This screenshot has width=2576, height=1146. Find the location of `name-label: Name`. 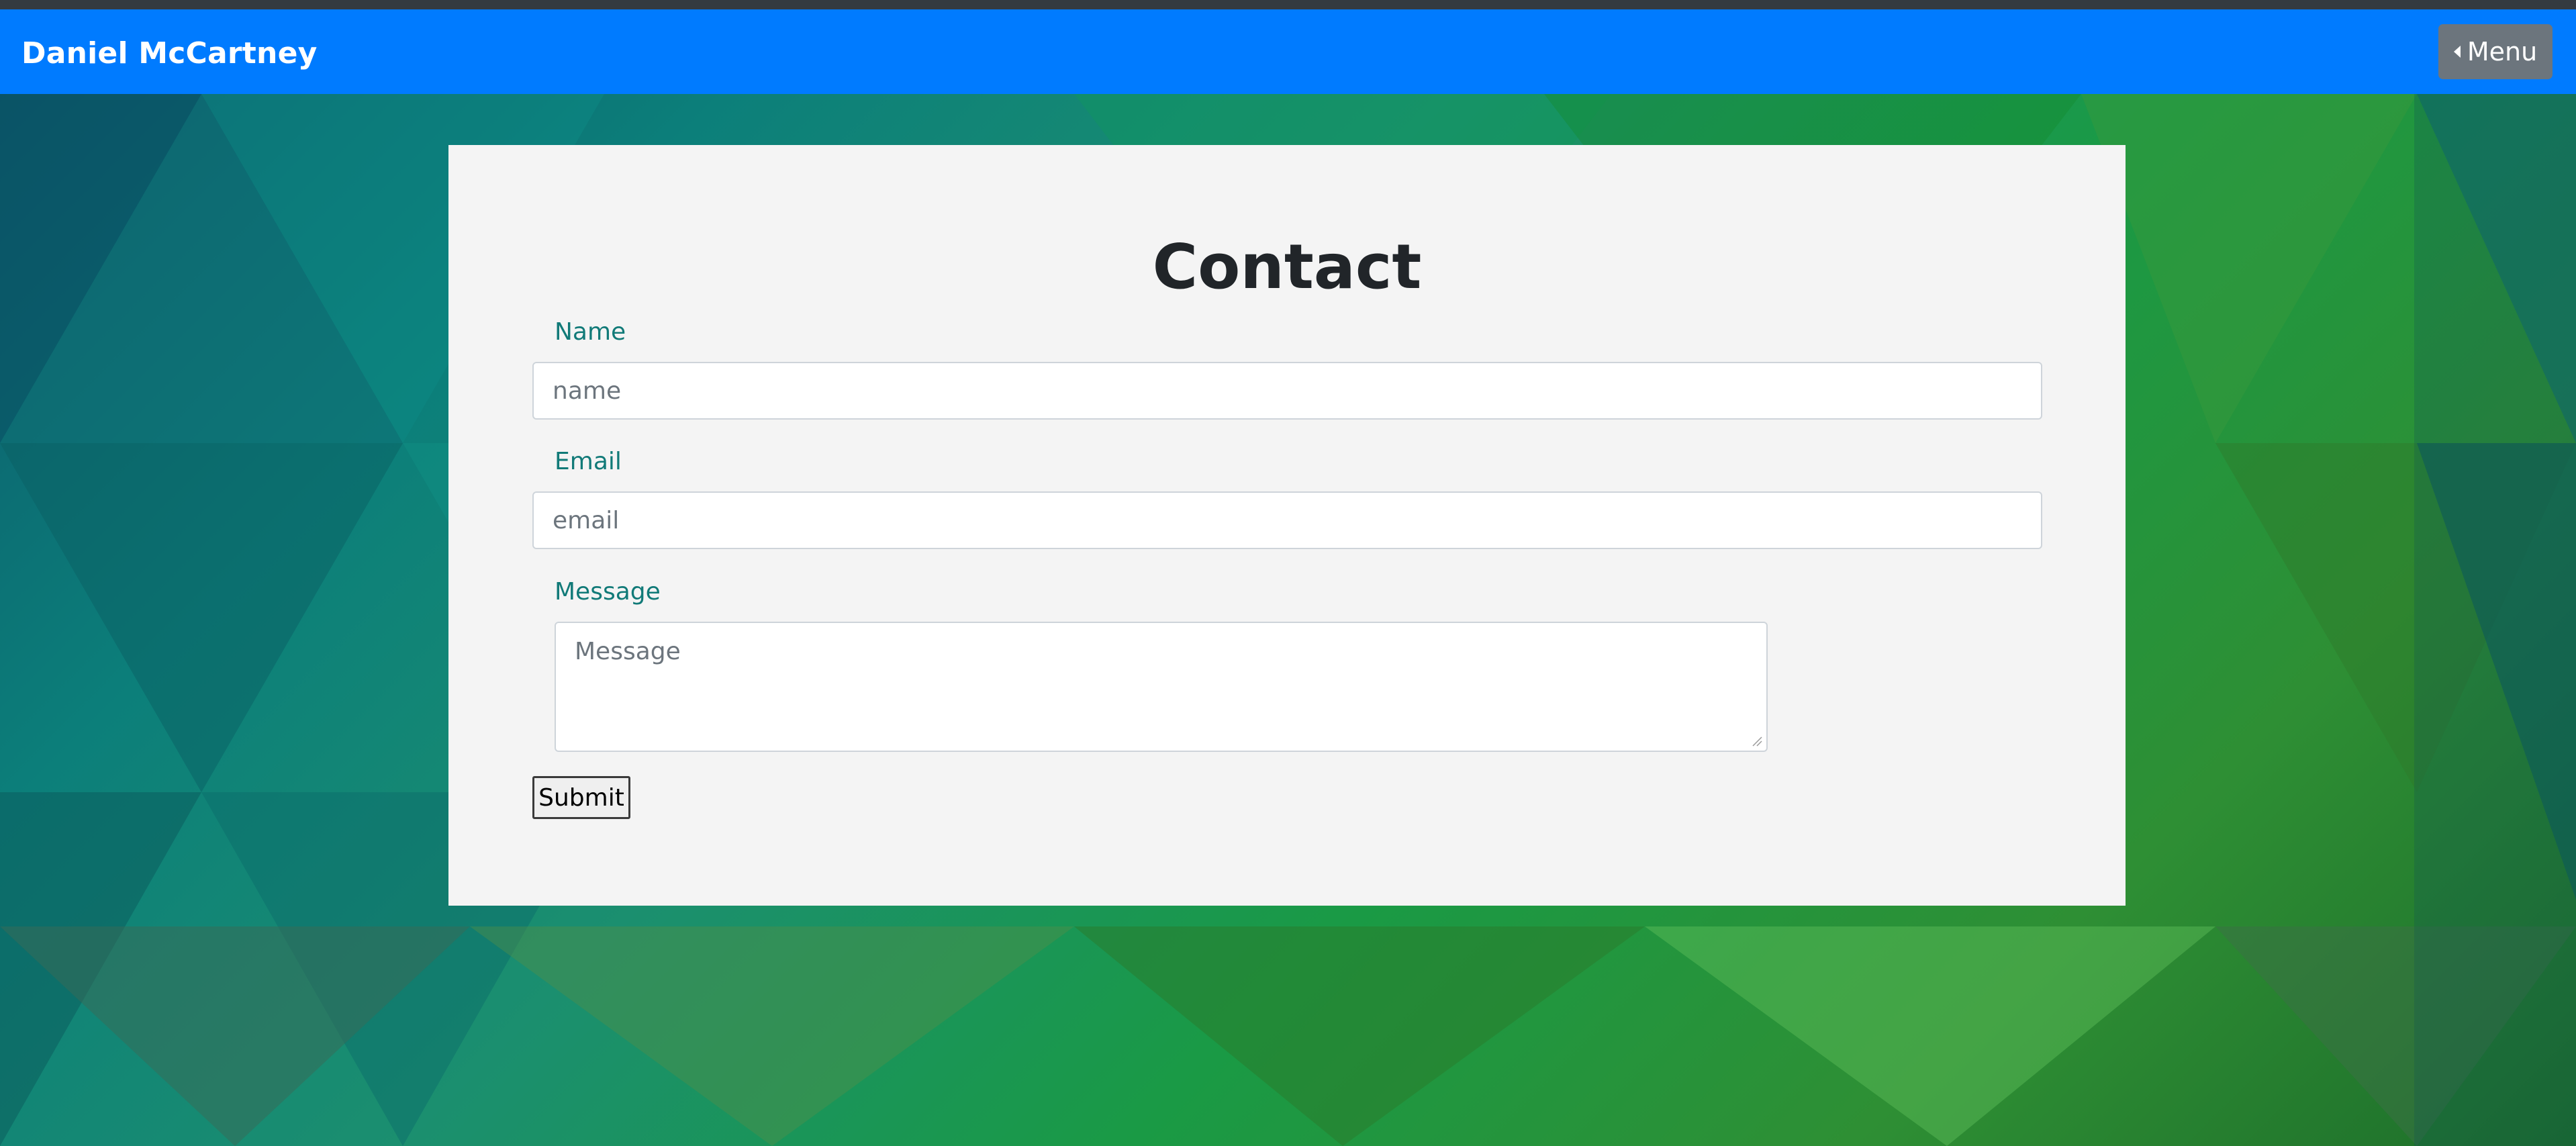

name-label: Name is located at coordinates (590, 332).